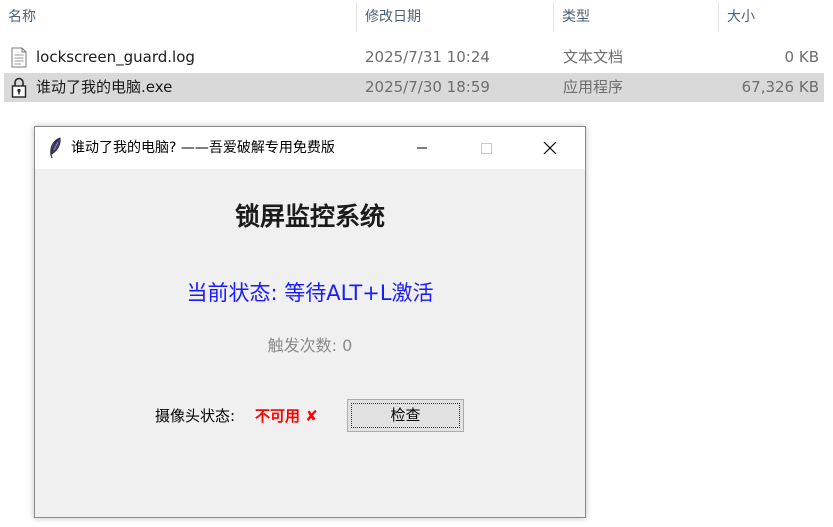 This screenshot has height=527, width=833. What do you see at coordinates (593, 57) in the screenshot?
I see `file-type: 文本文档` at bounding box center [593, 57].